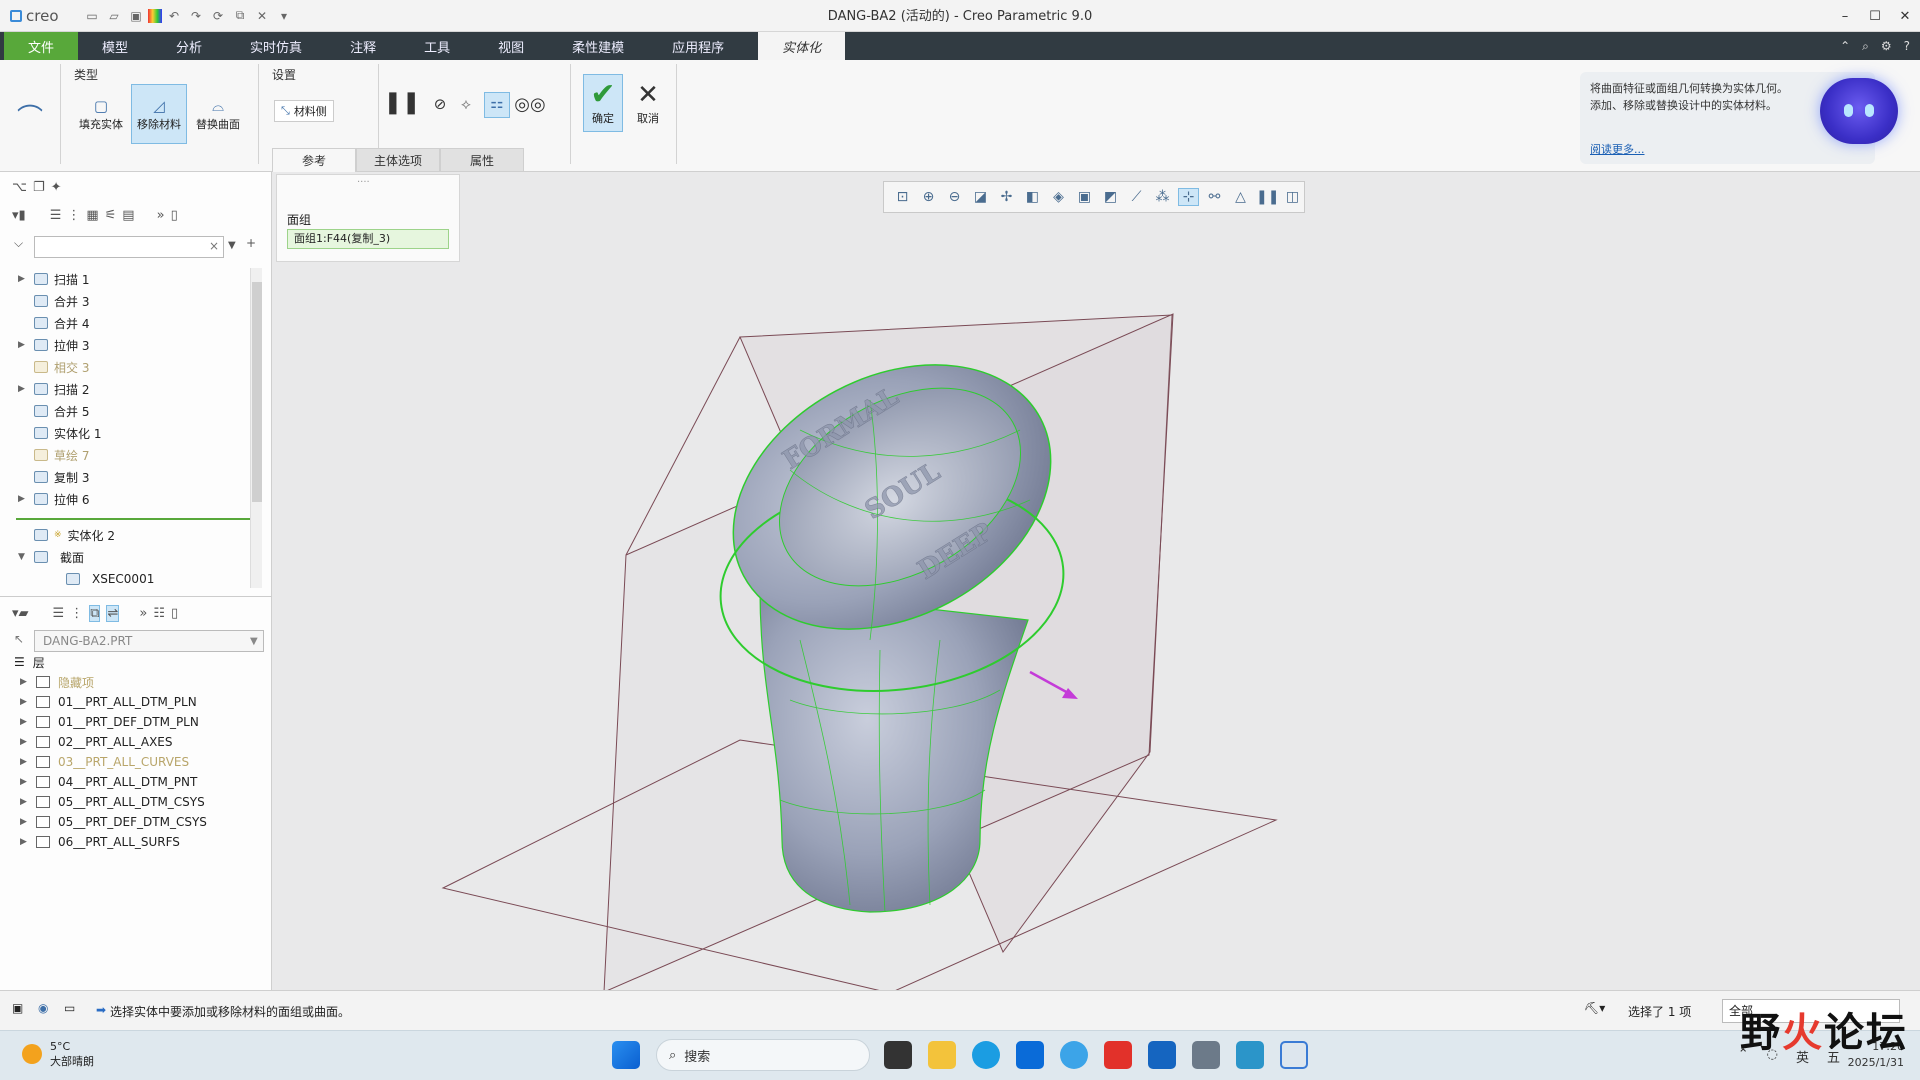 The width and height of the screenshot is (1920, 1080). I want to click on creo-window-icon, so click(1294, 1055).